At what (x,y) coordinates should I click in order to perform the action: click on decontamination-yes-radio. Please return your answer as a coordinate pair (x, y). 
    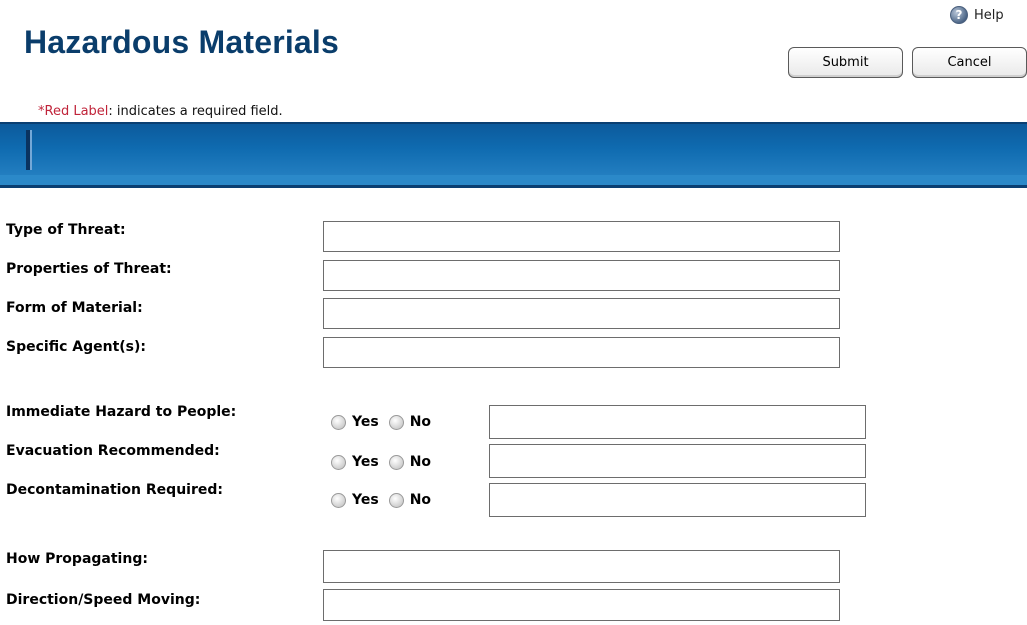
    Looking at the image, I should click on (338, 500).